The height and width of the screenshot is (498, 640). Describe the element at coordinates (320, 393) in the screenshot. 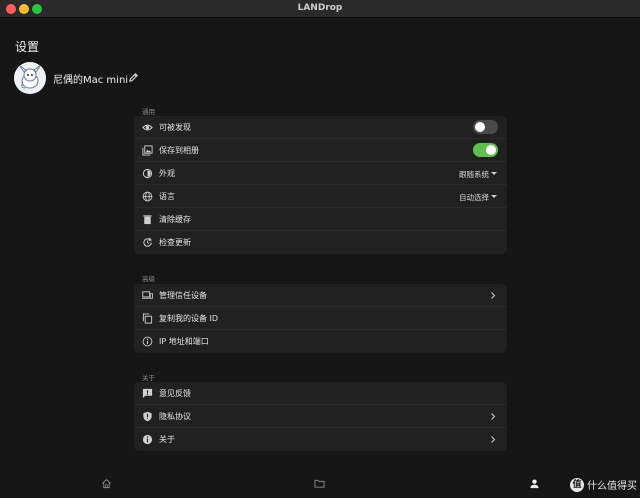

I see `row-feedback: 意见反馈` at that location.